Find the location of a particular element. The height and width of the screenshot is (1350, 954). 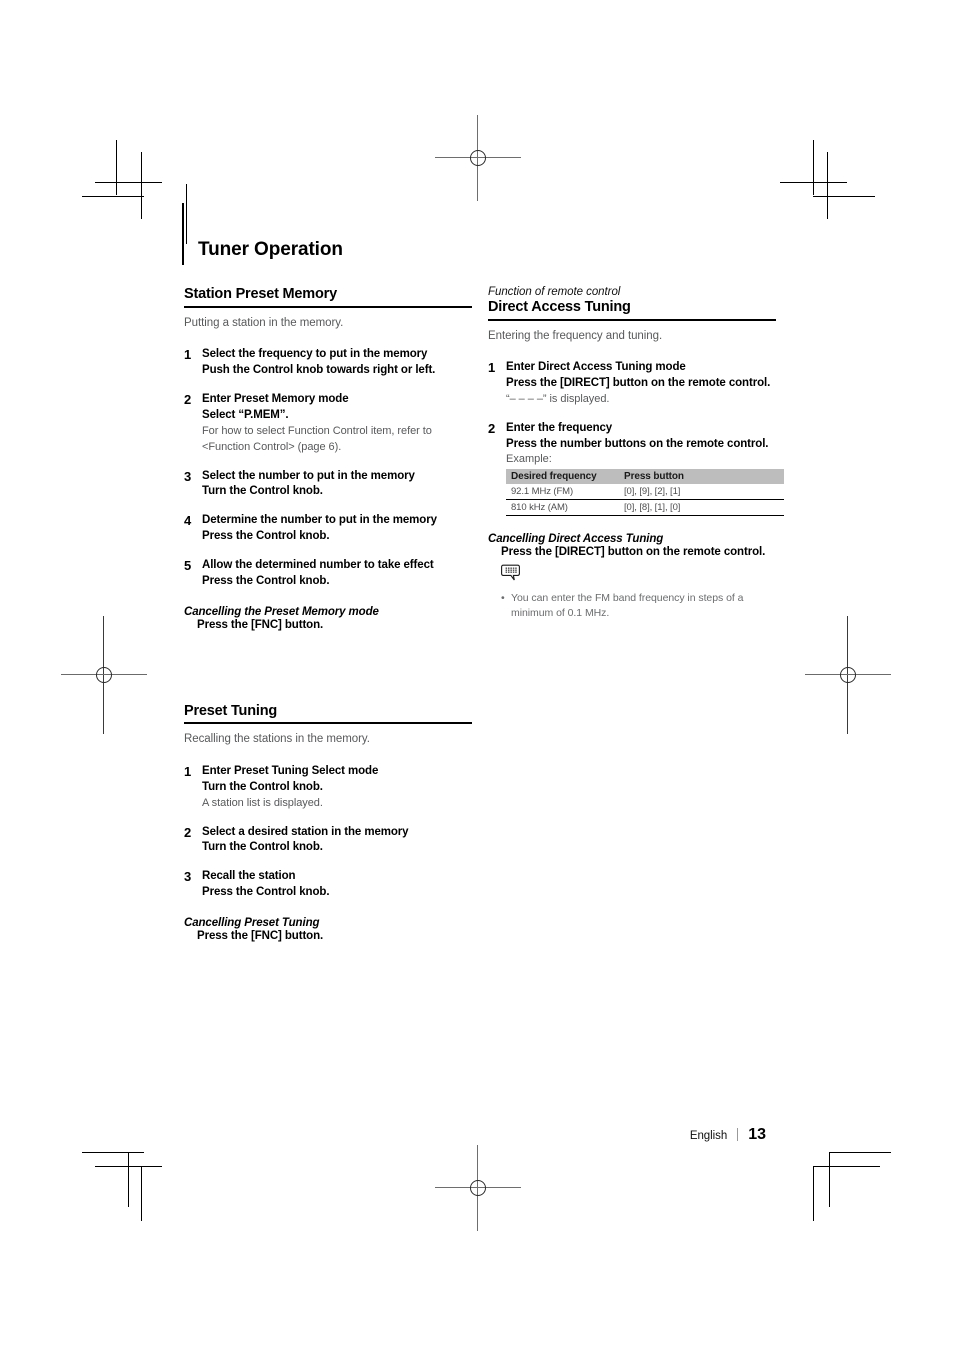

step-title: Enter Direct Access Tuning mode is located at coordinates (596, 367).